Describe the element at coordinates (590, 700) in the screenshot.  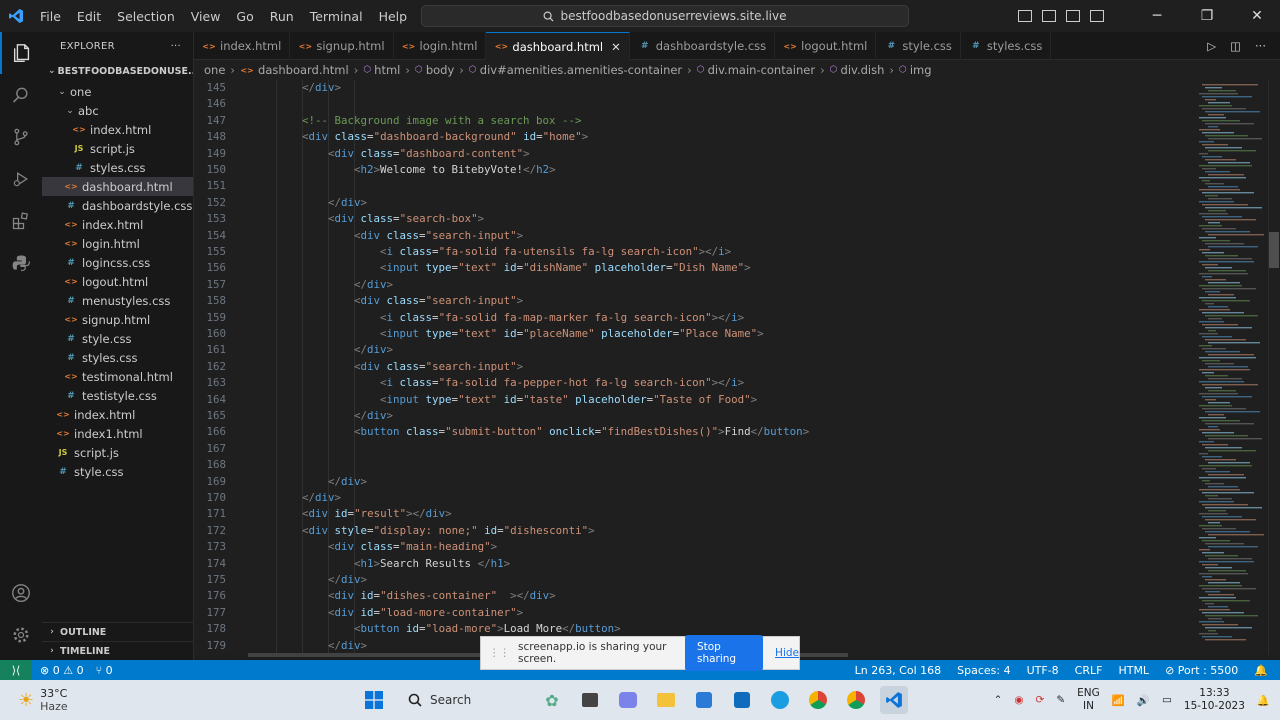
I see `file-manager-icon` at that location.